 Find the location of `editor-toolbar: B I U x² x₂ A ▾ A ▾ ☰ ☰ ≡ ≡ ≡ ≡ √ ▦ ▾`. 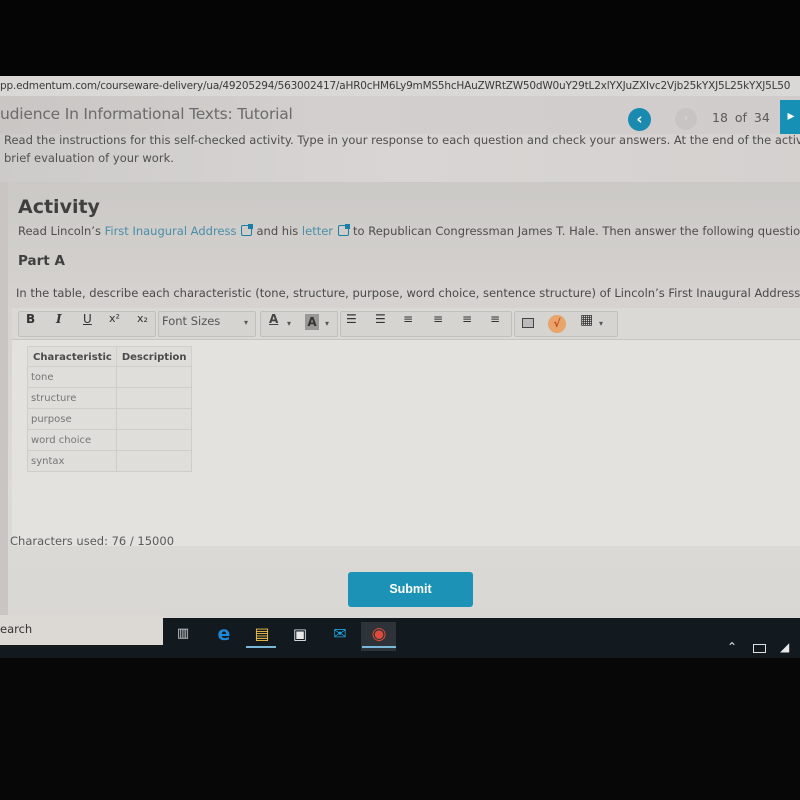

editor-toolbar: B I U x² x₂ A ▾ A ▾ ☰ ☰ ≡ ≡ ≡ ≡ √ ▦ ▾ is located at coordinates (406, 324).